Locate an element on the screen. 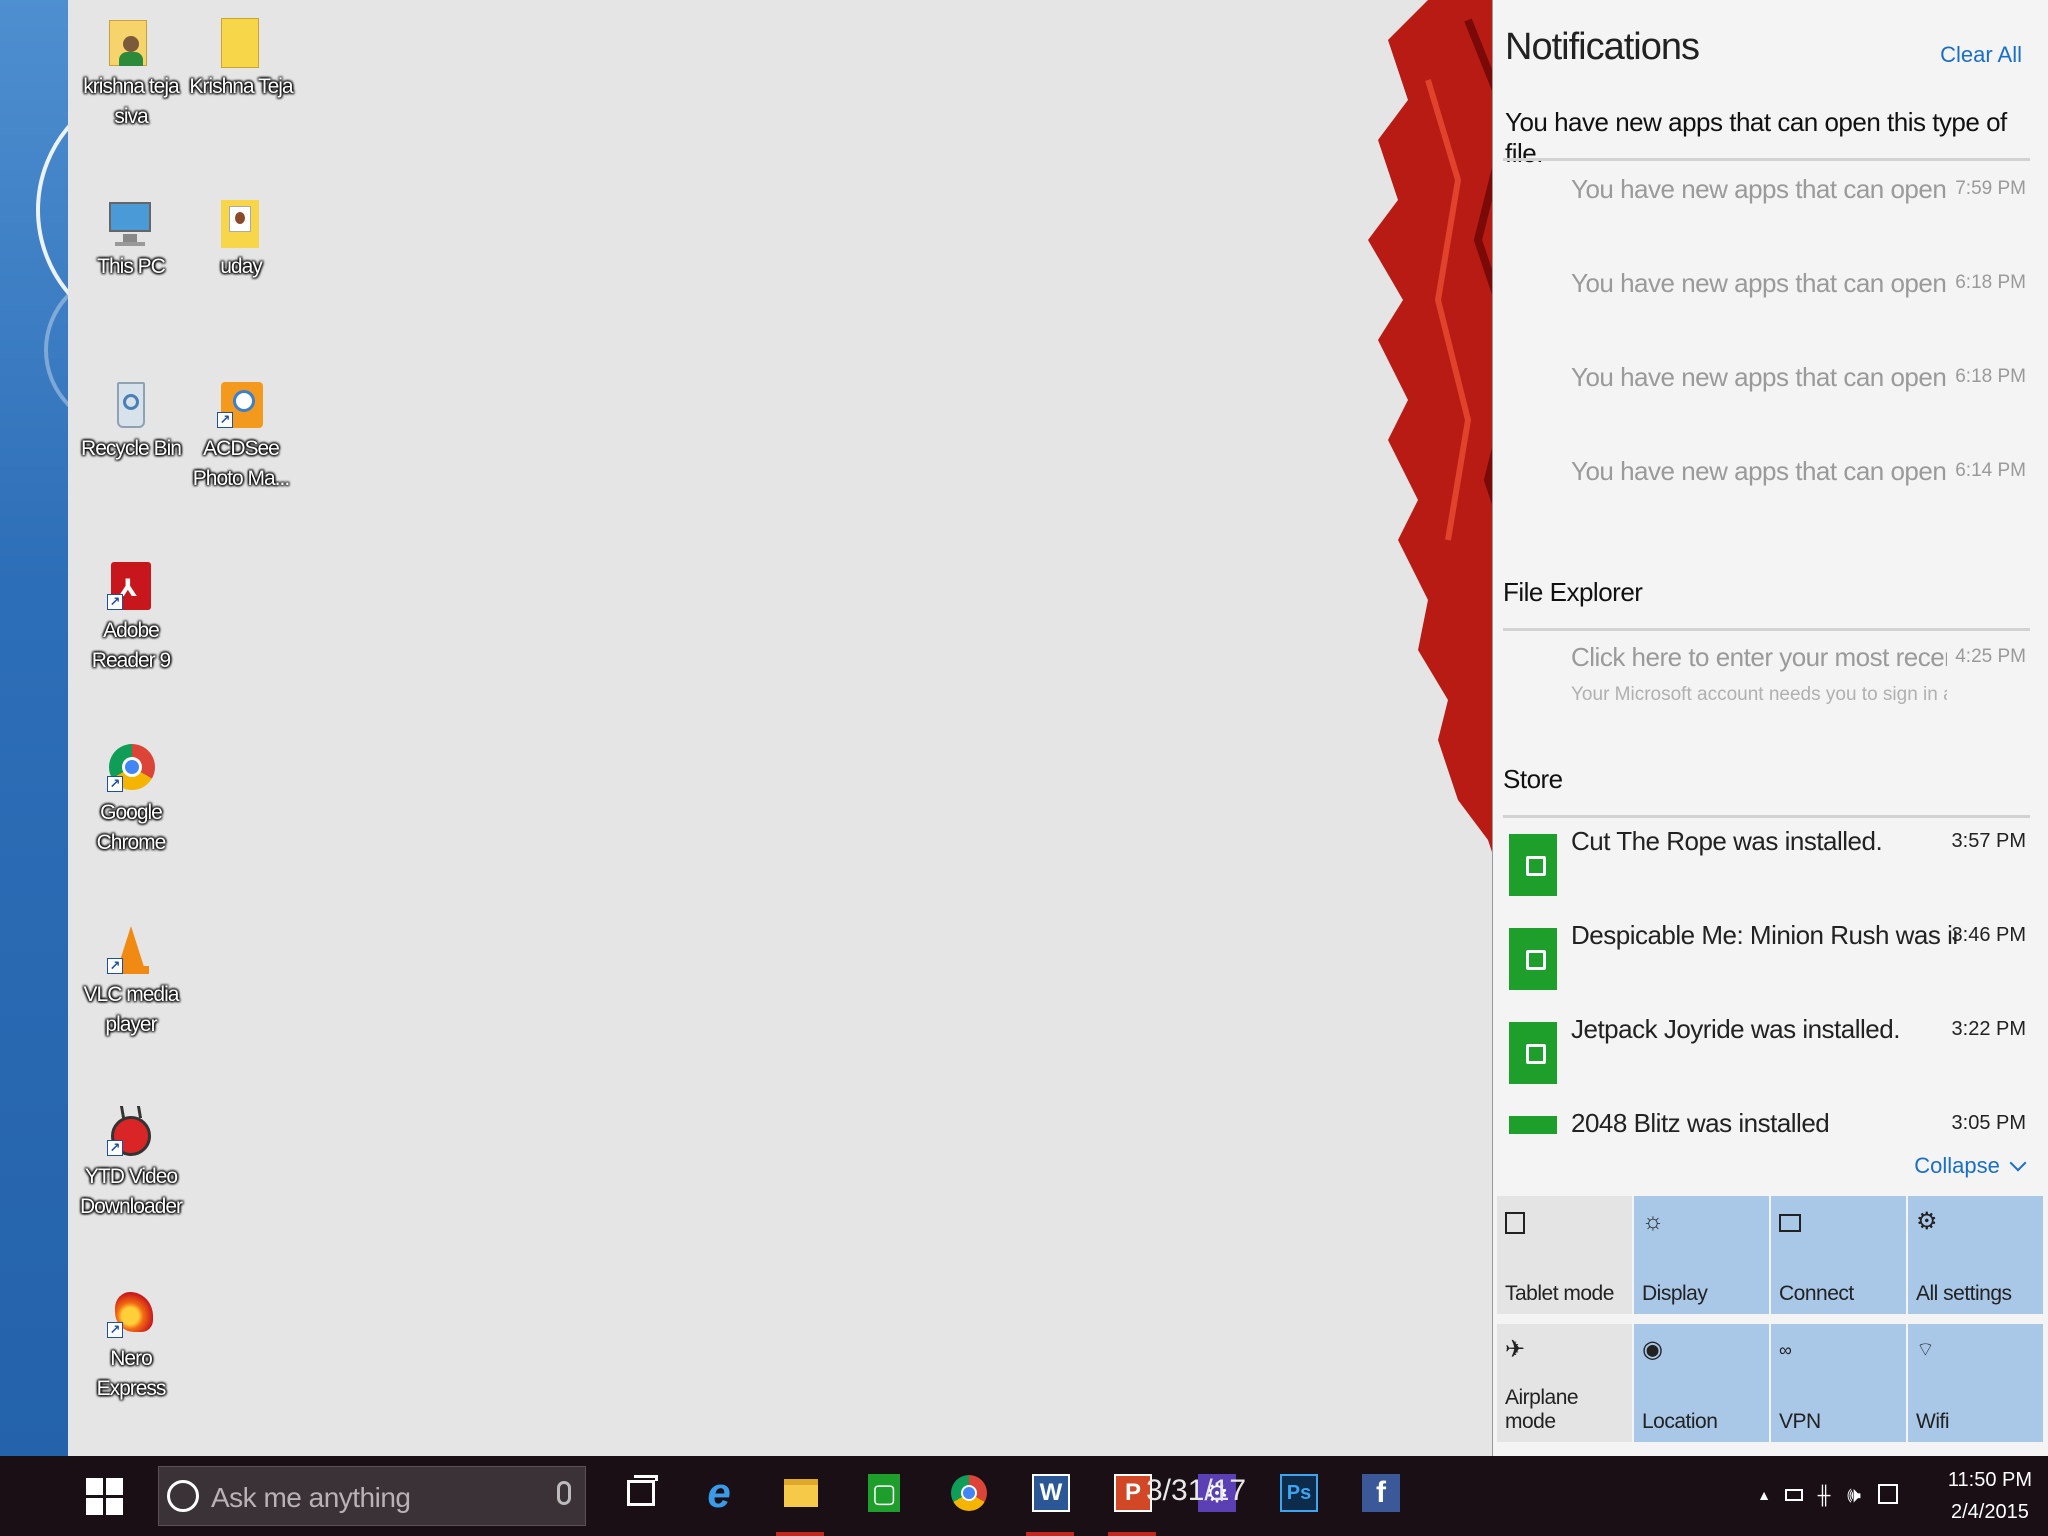  taskbar-store: ▢ is located at coordinates (884, 1496).